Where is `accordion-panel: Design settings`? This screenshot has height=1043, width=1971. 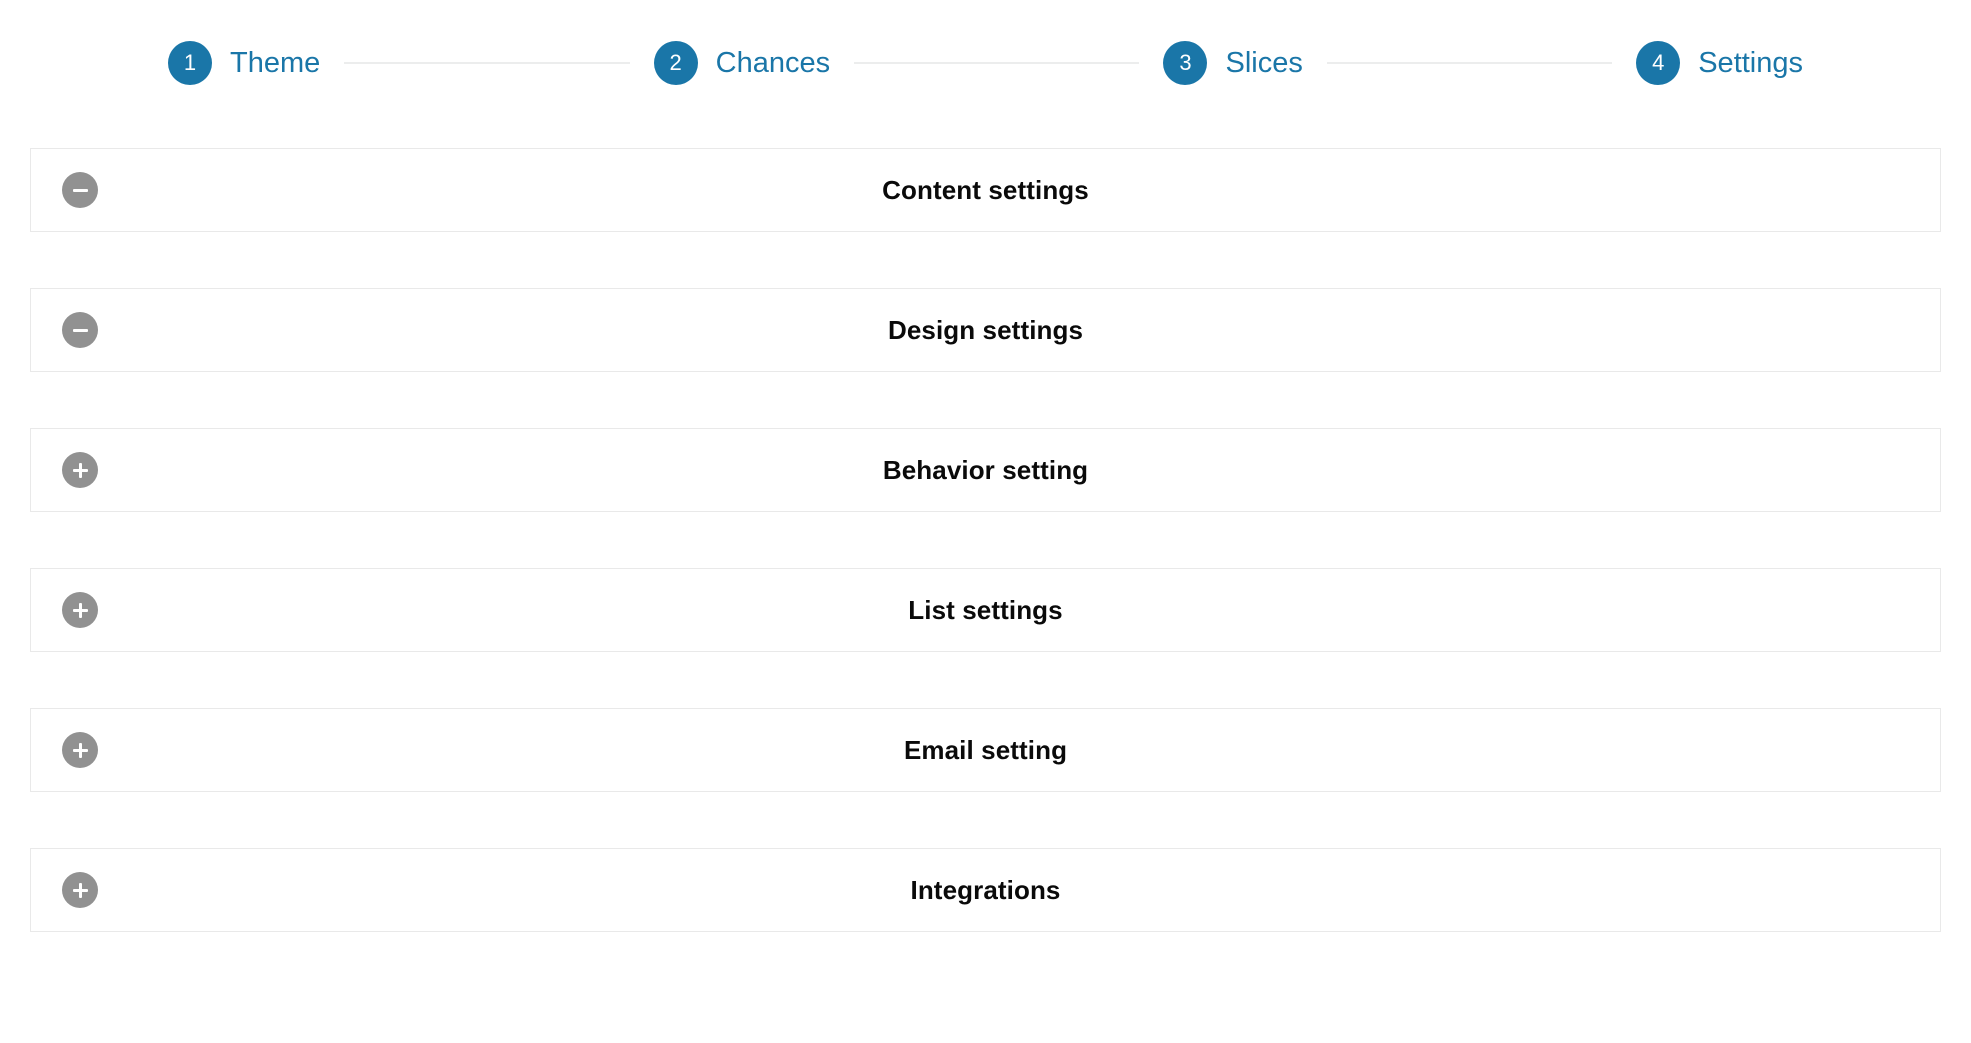
accordion-panel: Design settings is located at coordinates (985, 330).